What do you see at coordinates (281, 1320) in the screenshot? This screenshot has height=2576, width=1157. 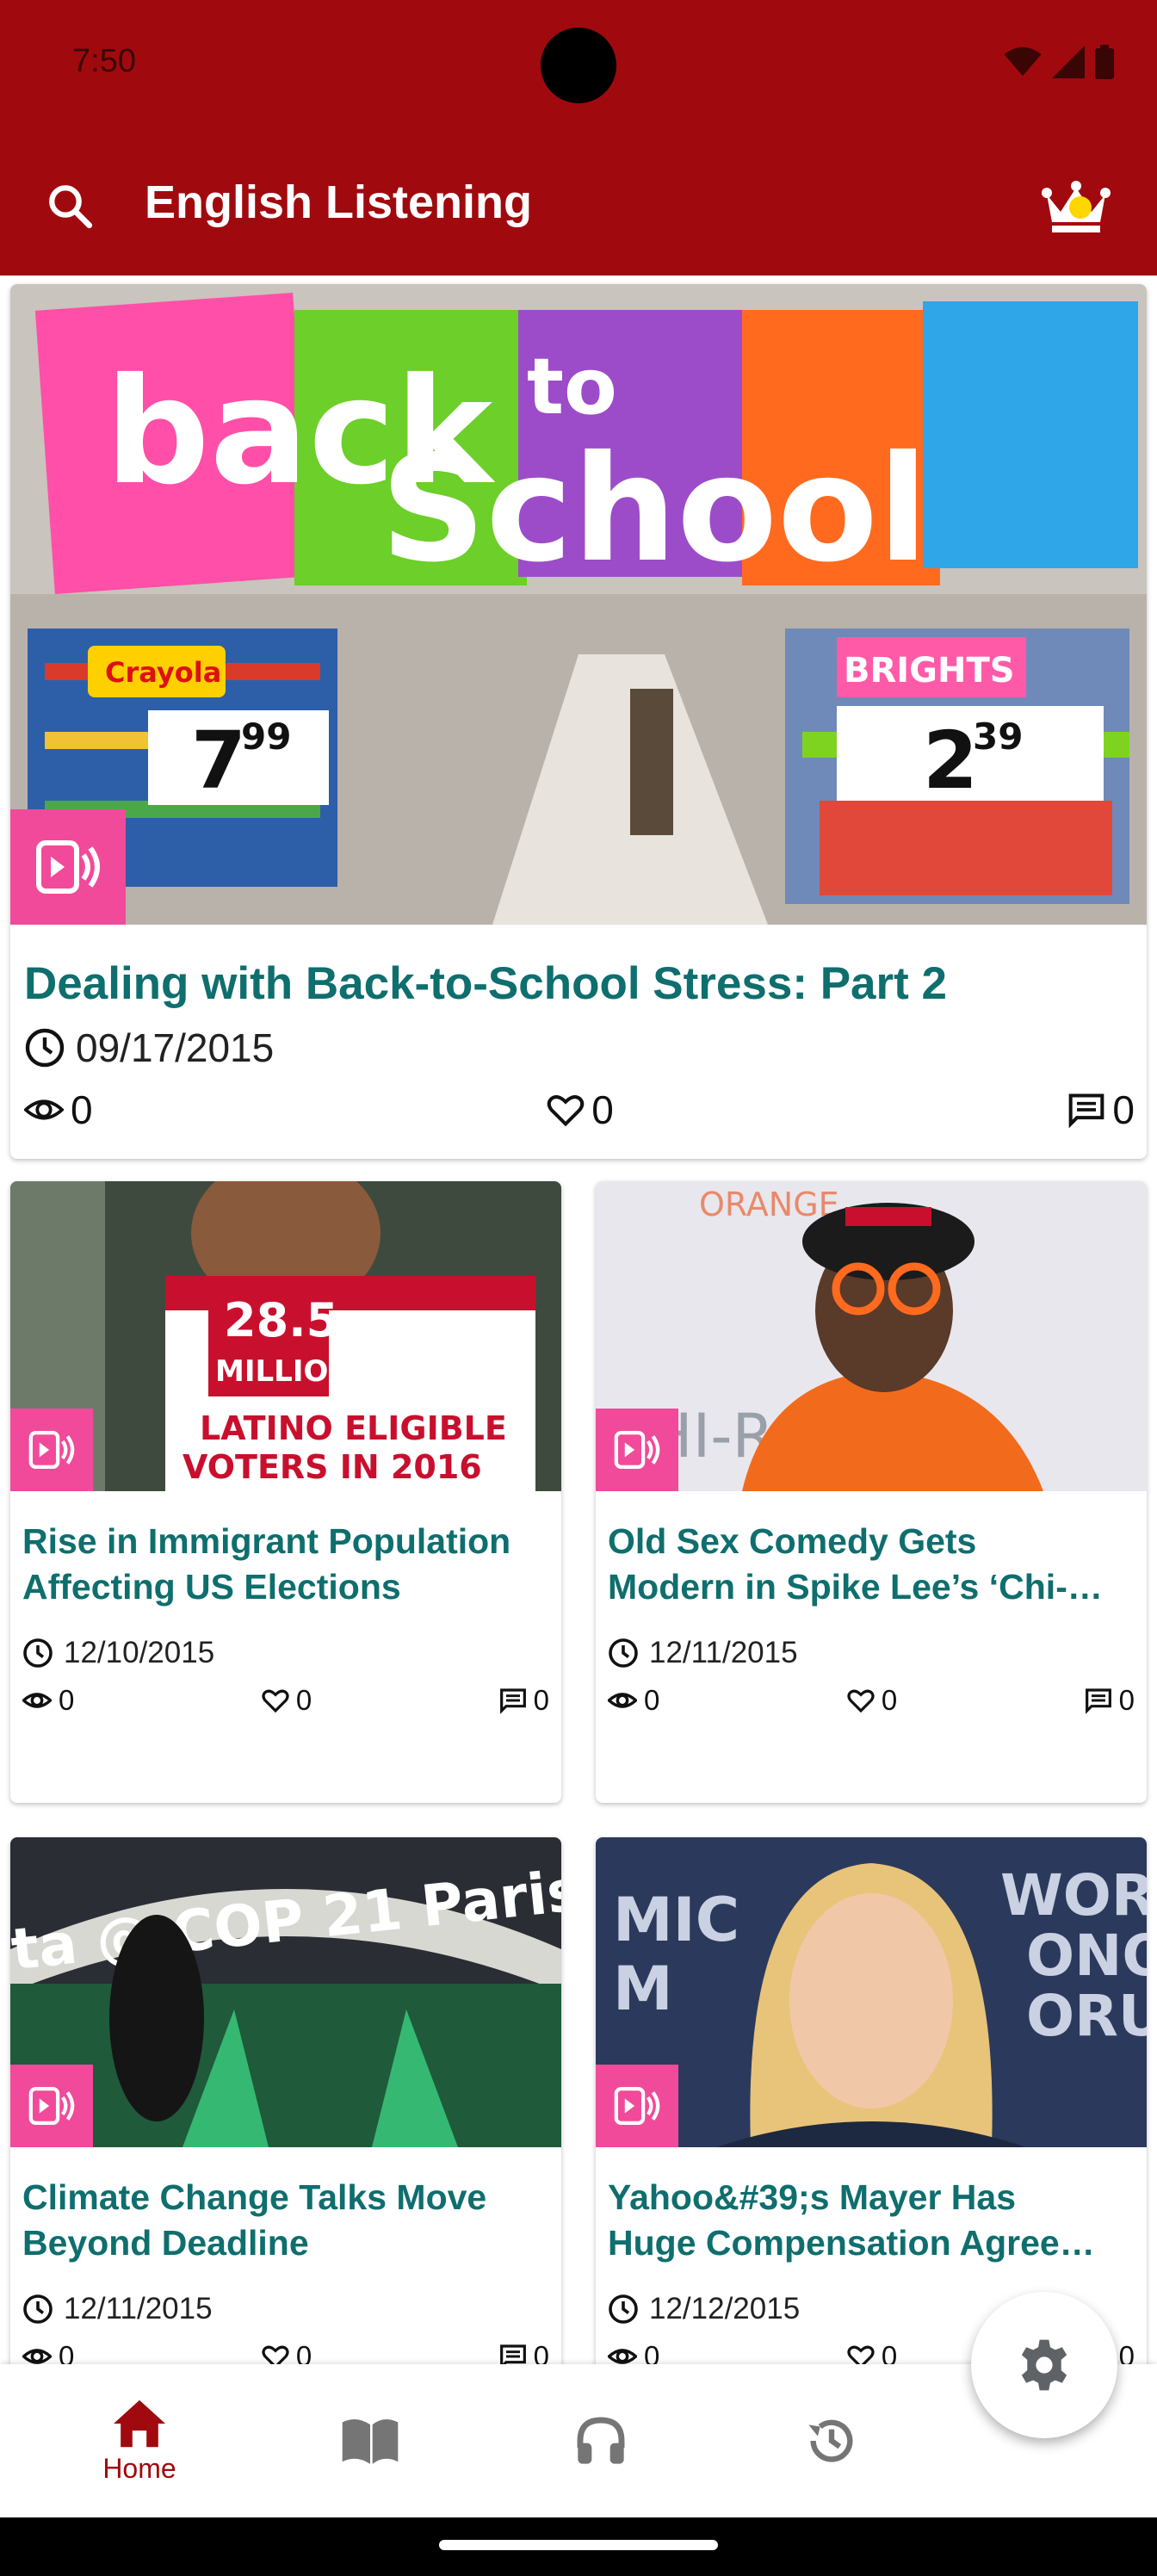 I see `image-lettering-28-5: 28.5` at bounding box center [281, 1320].